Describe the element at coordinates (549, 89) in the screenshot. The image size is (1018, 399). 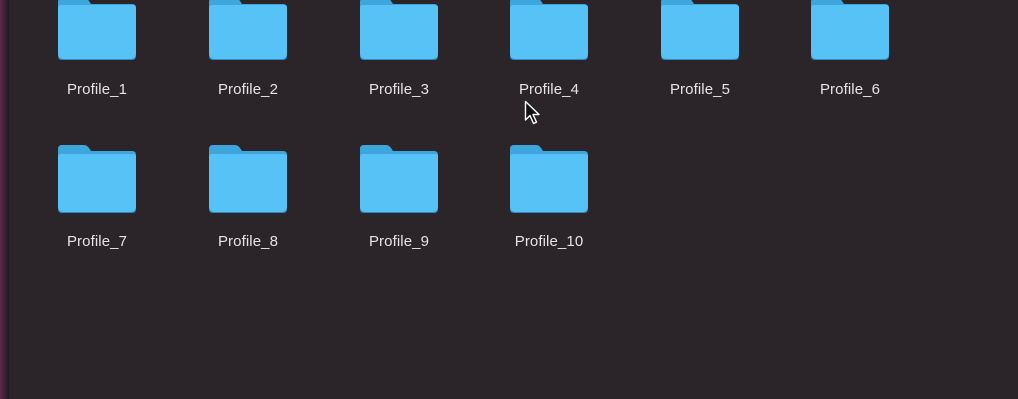
I see `folder-label: Profile_4` at that location.